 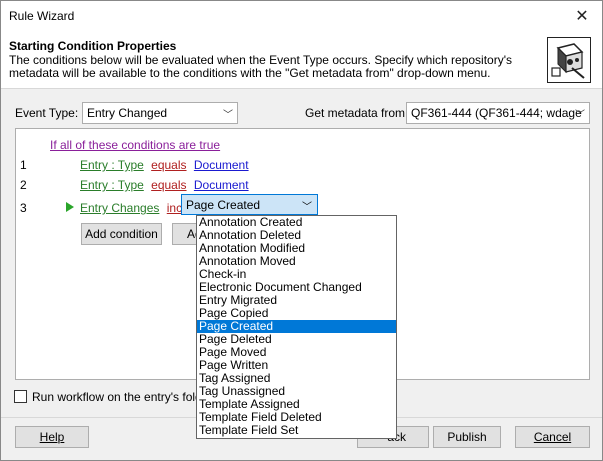 I want to click on row-number: 2, so click(x=23, y=185).